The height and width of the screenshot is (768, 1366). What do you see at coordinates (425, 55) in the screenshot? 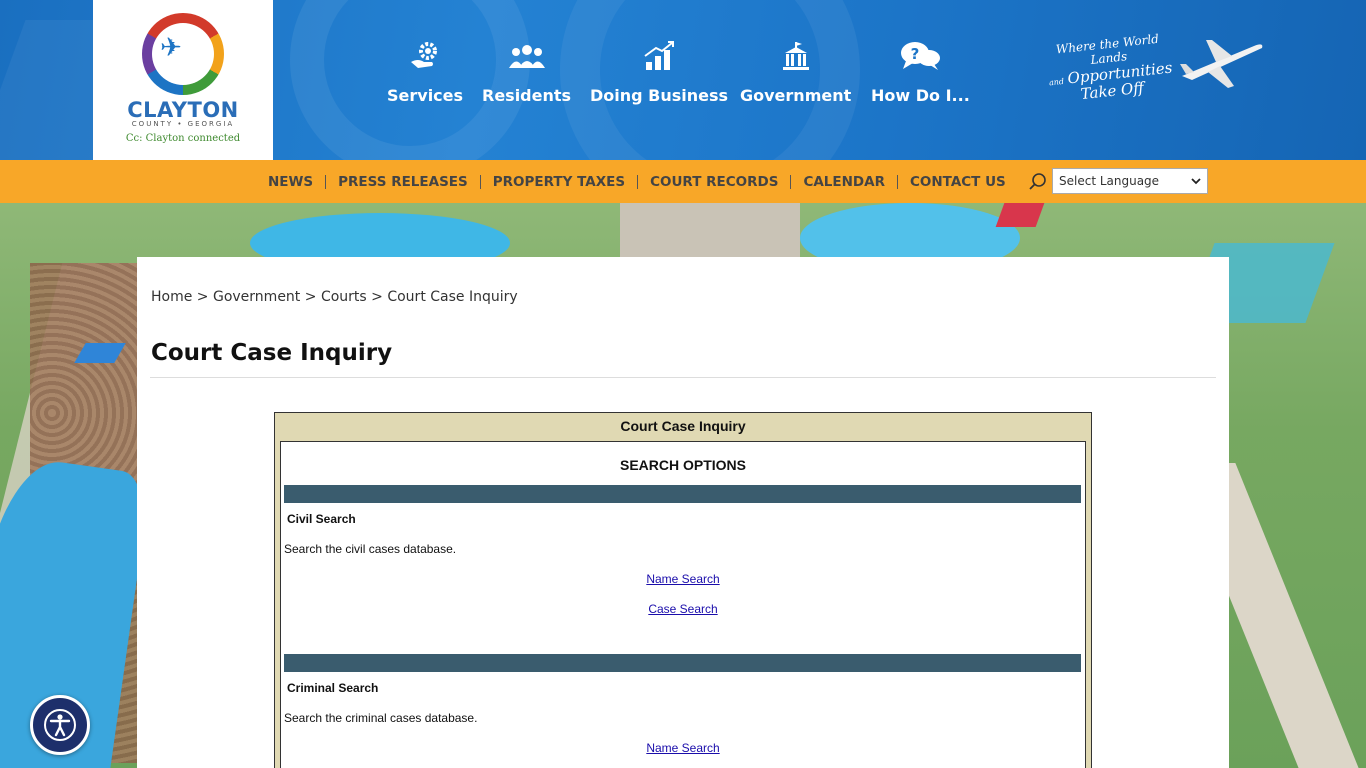
I see `gear-hand-icon` at bounding box center [425, 55].